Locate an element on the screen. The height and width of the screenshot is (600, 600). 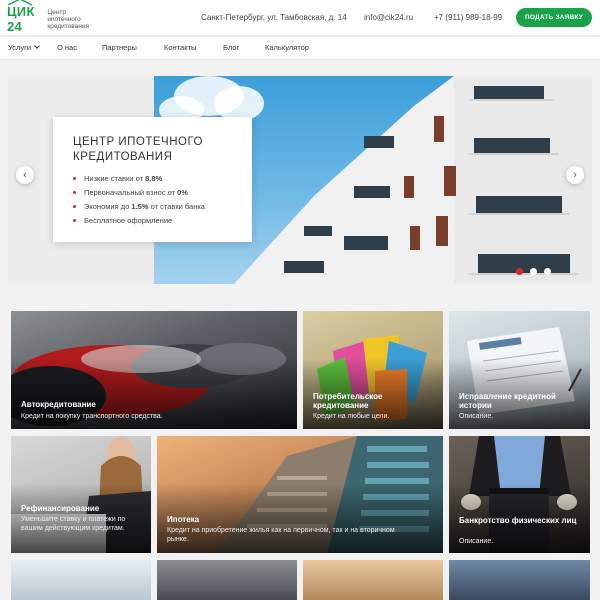
nav-item-blog: Блог is located at coordinates (231, 47).